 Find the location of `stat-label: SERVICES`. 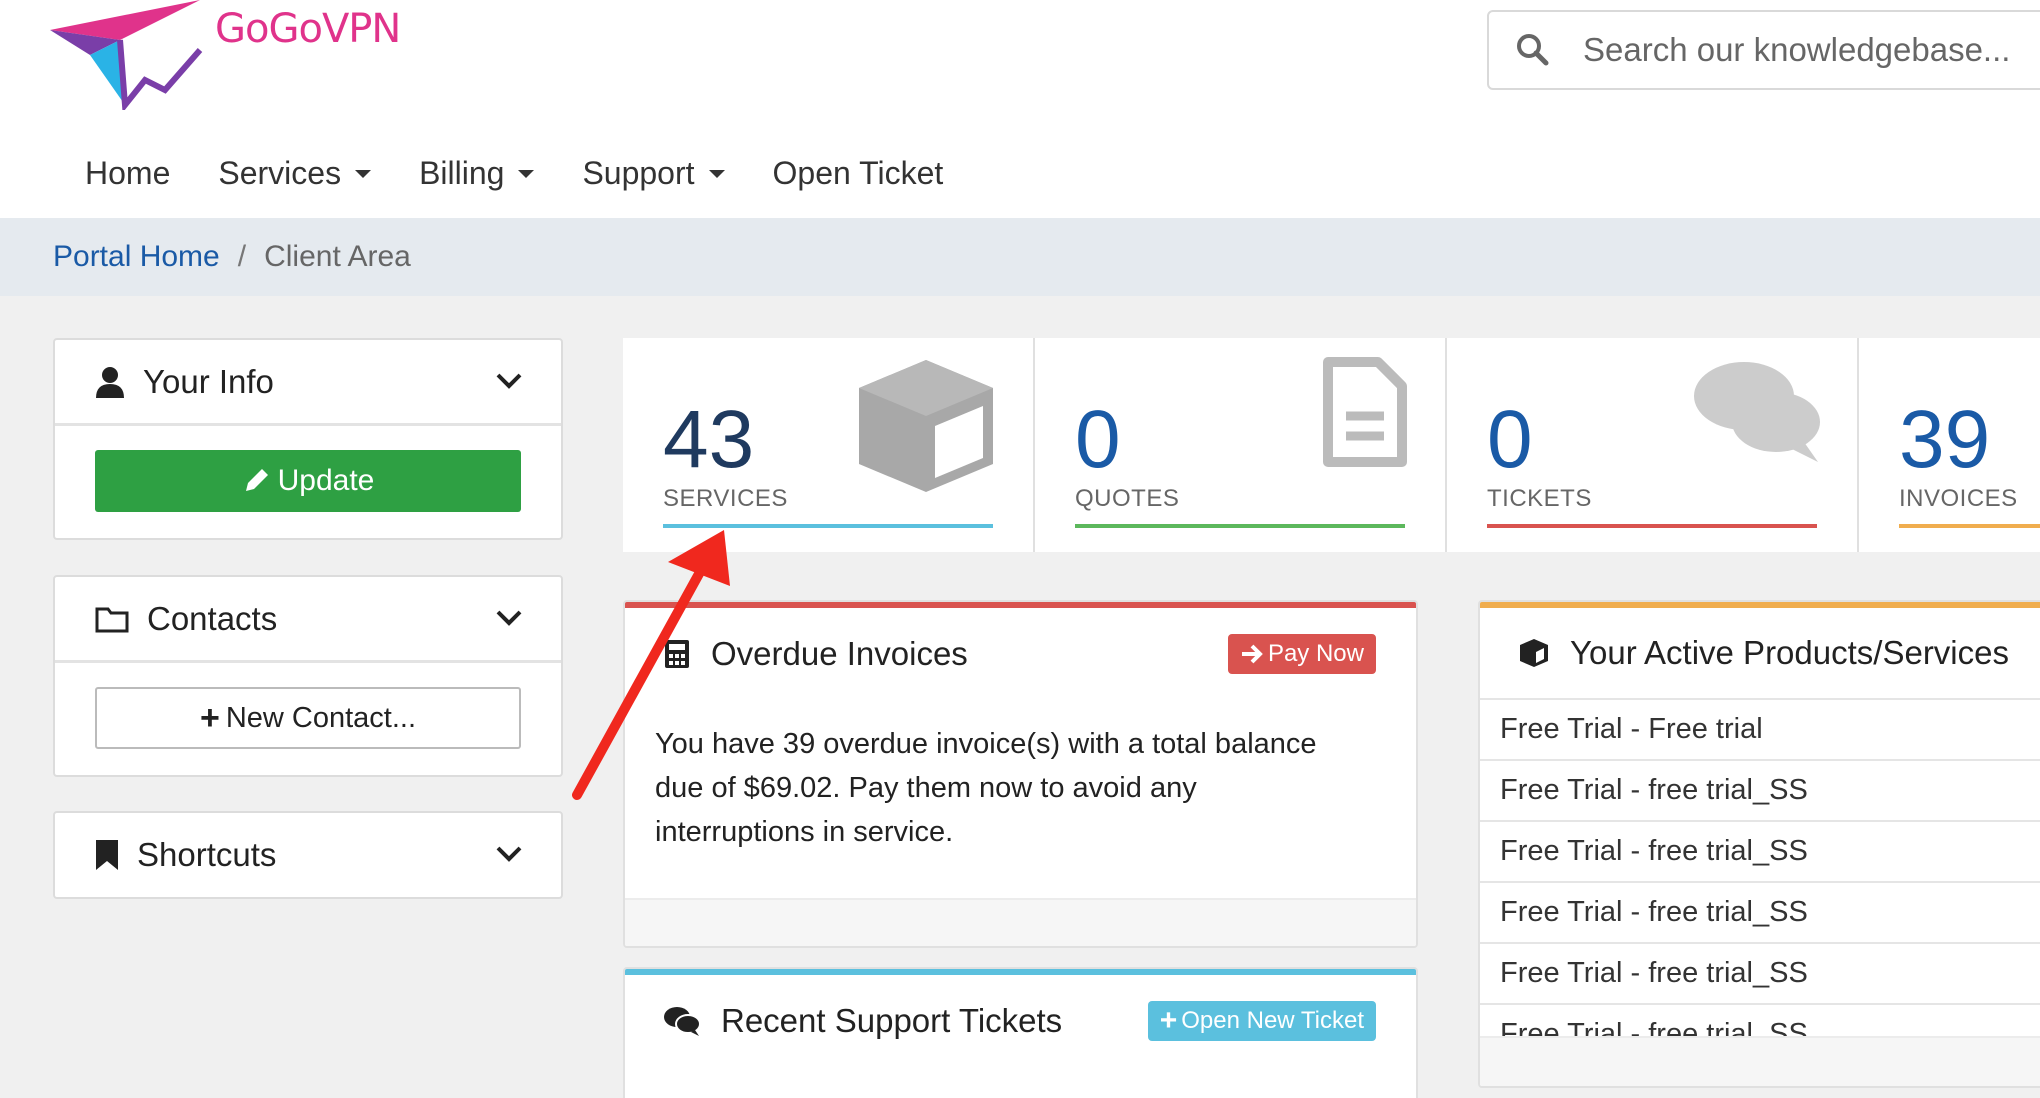

stat-label: SERVICES is located at coordinates (725, 498).